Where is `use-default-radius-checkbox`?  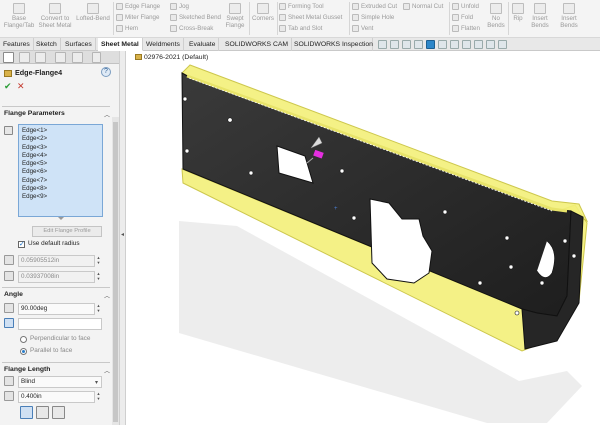
use-default-radius-checkbox is located at coordinates (21, 244).